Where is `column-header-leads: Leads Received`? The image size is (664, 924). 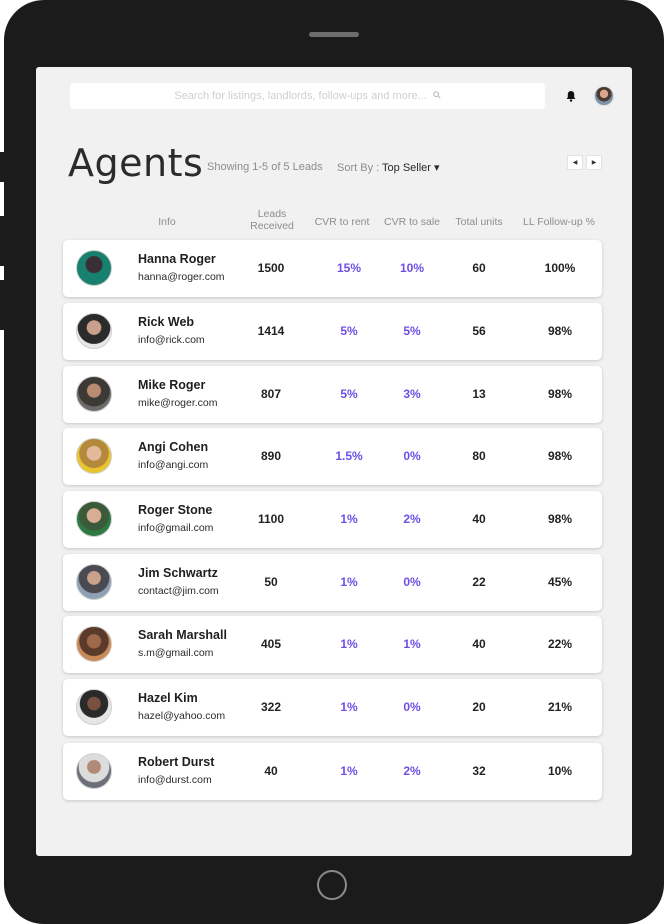
column-header-leads: Leads Received is located at coordinates (272, 220).